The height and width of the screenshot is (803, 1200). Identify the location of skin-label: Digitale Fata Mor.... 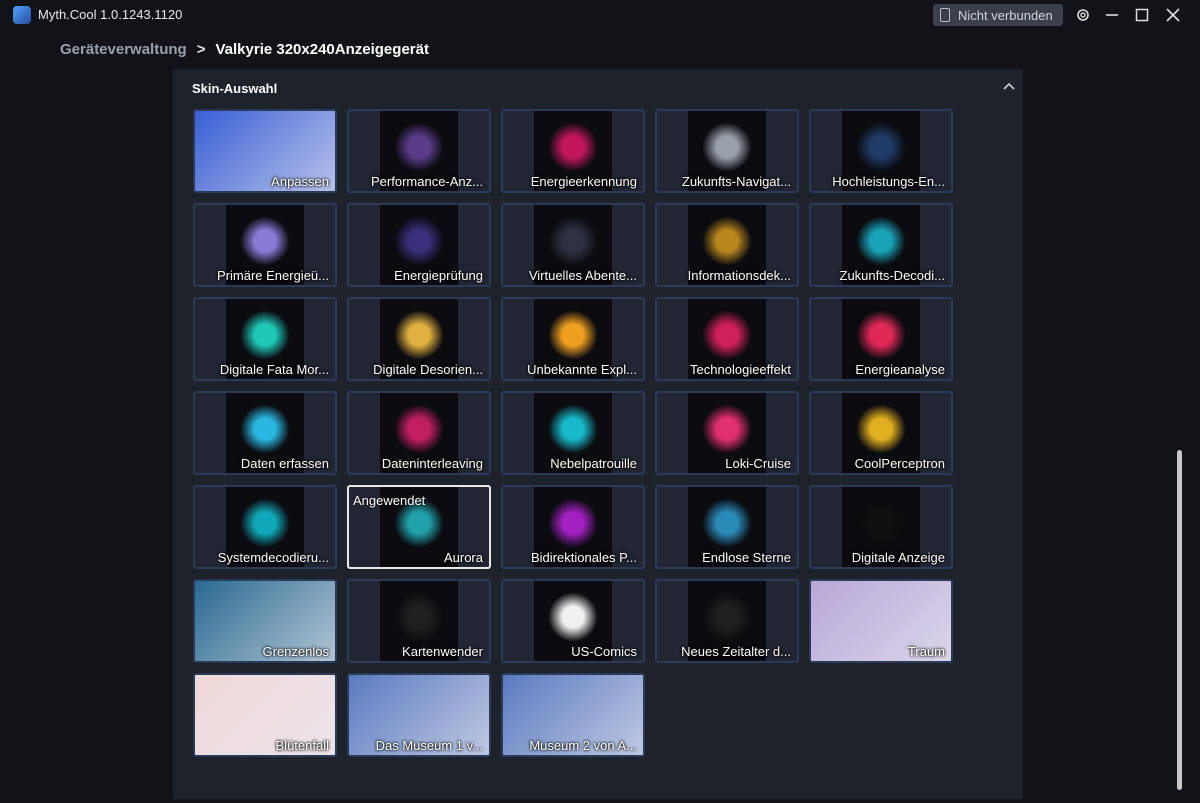
(274, 369).